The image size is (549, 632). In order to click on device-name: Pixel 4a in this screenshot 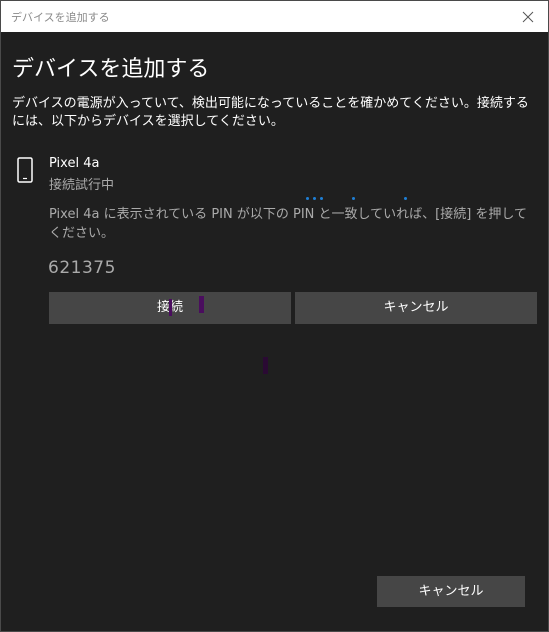, I will do `click(74, 163)`.